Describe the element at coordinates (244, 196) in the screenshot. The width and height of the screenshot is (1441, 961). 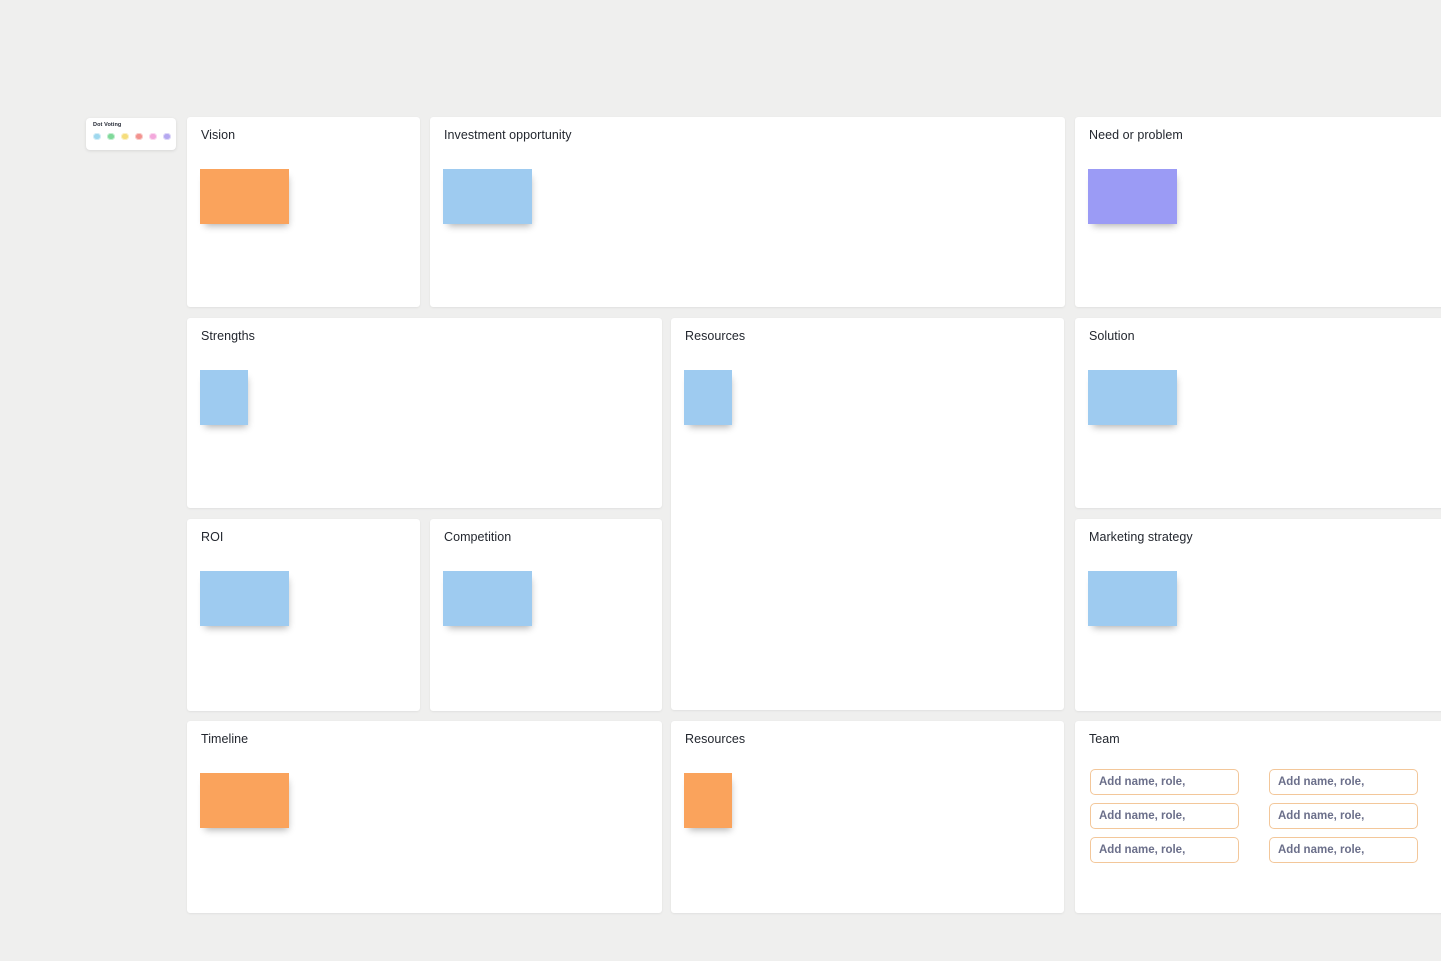
I see `sticky-note-vision` at that location.